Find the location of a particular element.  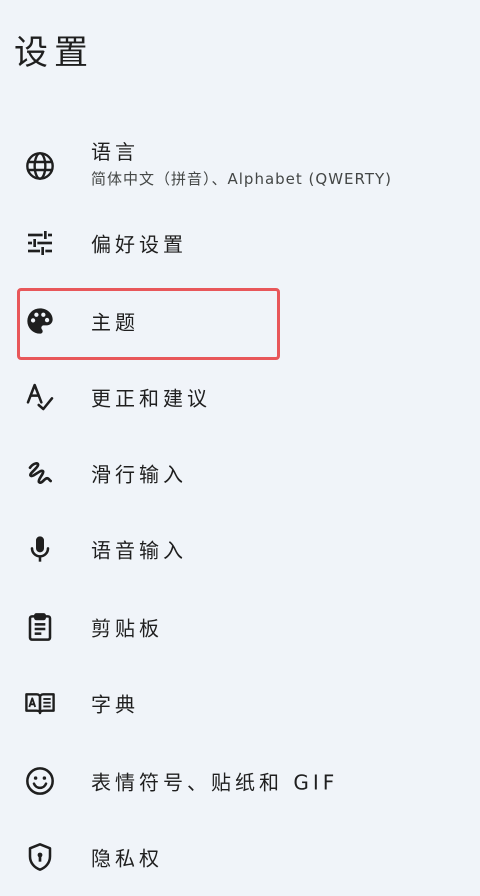

settings-item-label: 滑行输入 is located at coordinates (139, 474).